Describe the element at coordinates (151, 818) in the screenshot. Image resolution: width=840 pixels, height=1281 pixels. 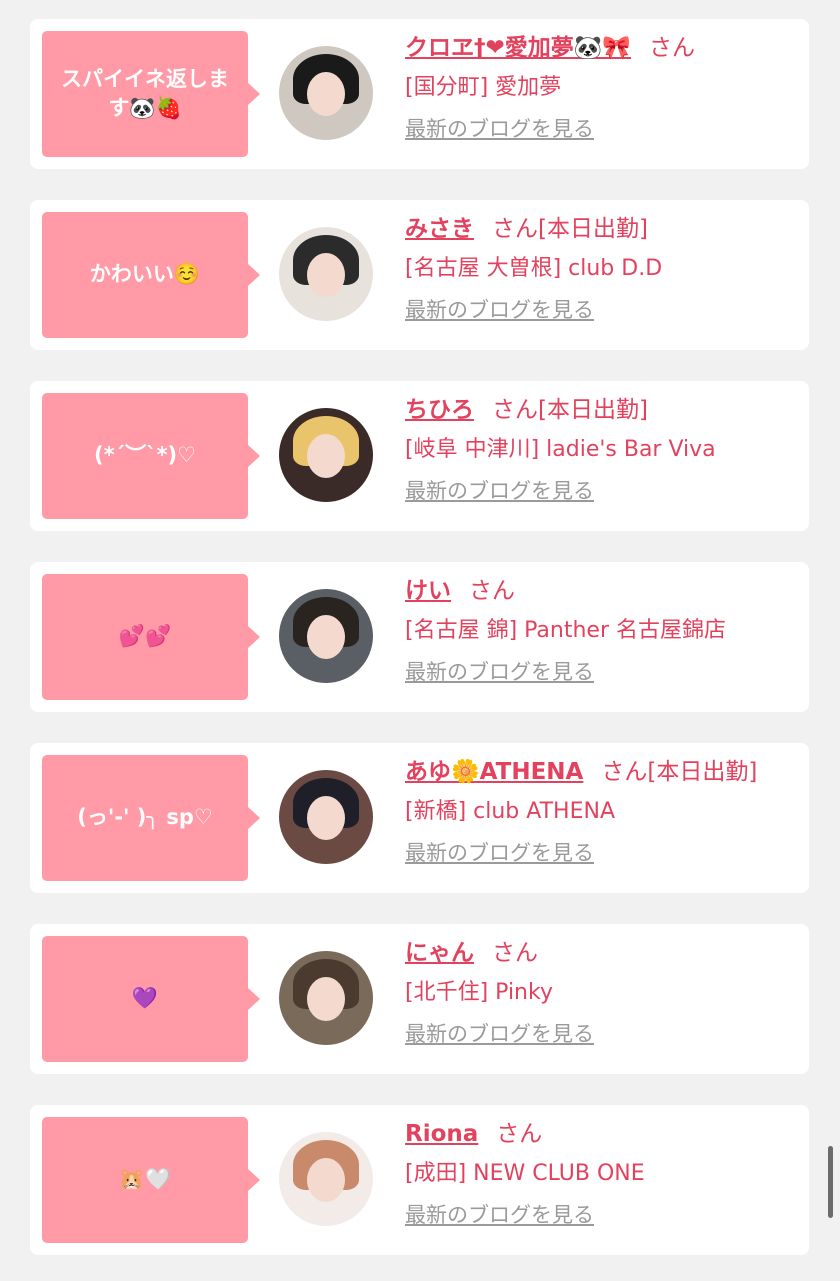
I see `comment-bubble: (っ'-' )╮ sp♡` at that location.